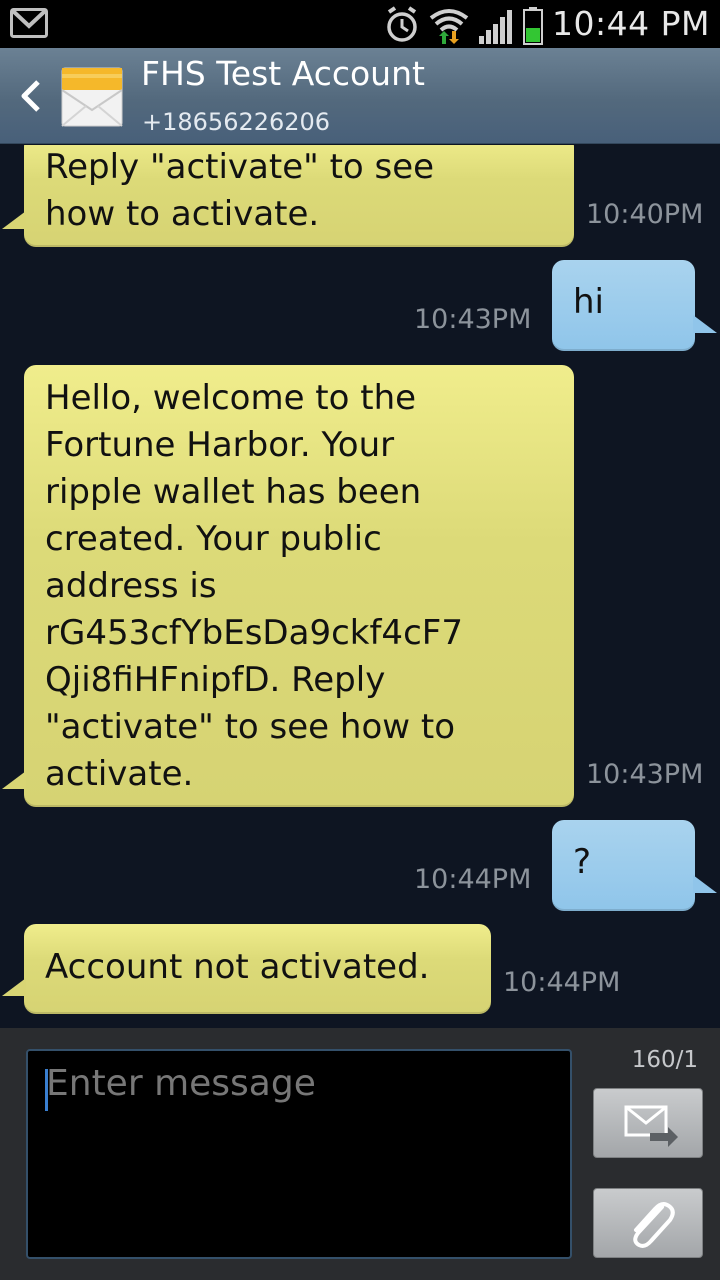 This screenshot has width=720, height=1280. Describe the element at coordinates (283, 73) in the screenshot. I see `contact-name: FHS Test Account` at that location.